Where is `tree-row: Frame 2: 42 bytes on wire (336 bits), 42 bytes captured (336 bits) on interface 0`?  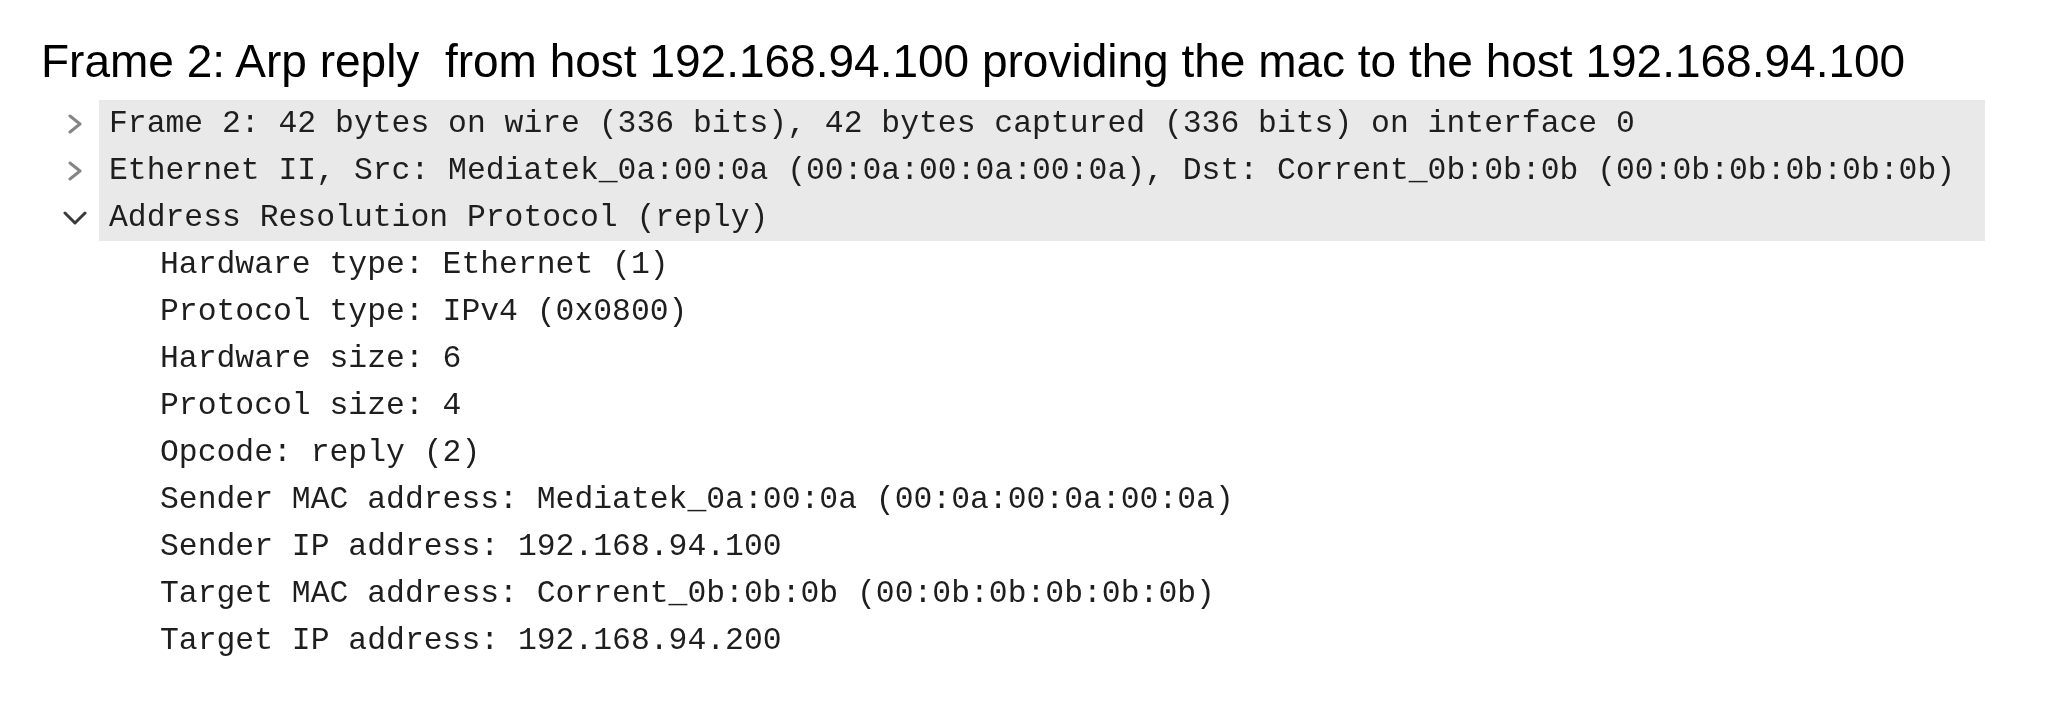 tree-row: Frame 2: 42 bytes on wire (336 bits), 42 bytes captured (336 bits) on interface 0 is located at coordinates (1042, 123).